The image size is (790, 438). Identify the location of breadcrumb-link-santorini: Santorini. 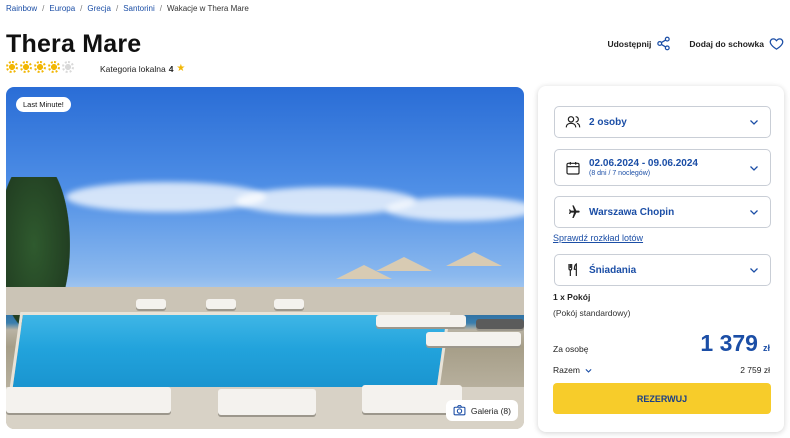
(139, 8).